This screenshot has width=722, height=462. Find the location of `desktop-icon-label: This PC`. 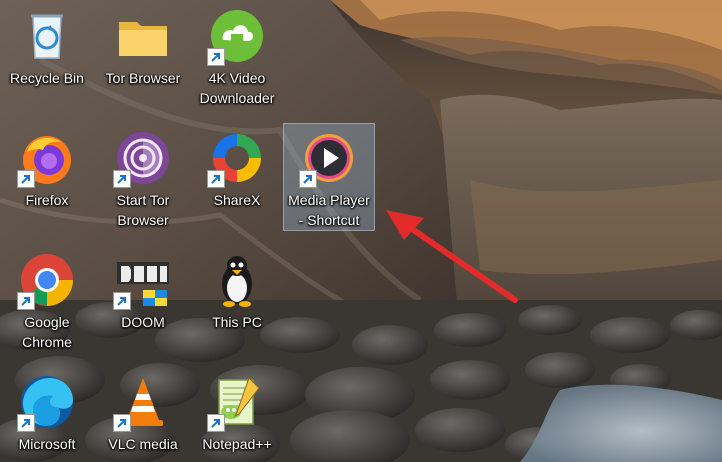

desktop-icon-label: This PC is located at coordinates (237, 322).